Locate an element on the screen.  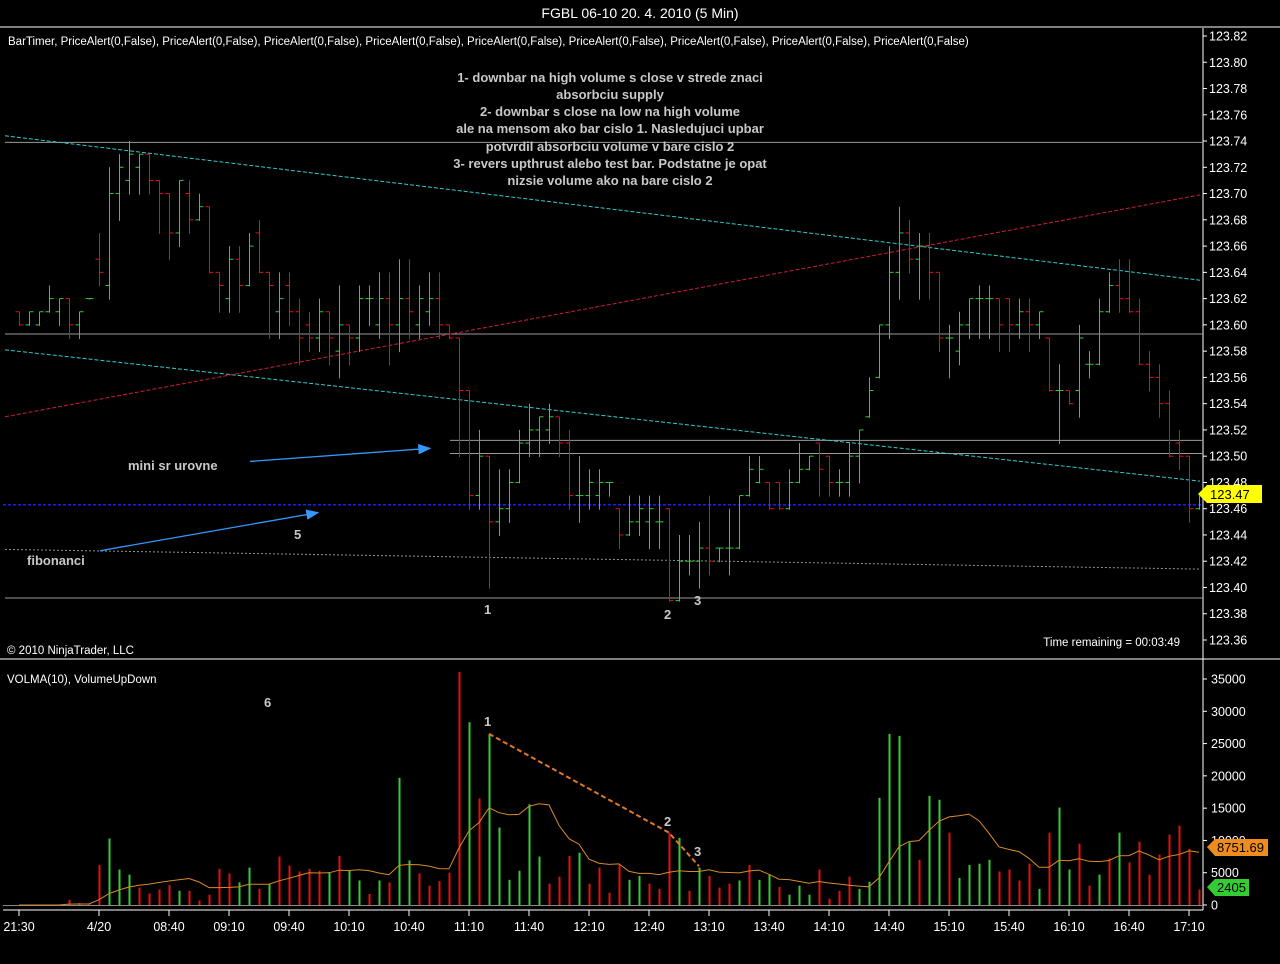
last-price-value: 123.47 is located at coordinates (1230, 494).